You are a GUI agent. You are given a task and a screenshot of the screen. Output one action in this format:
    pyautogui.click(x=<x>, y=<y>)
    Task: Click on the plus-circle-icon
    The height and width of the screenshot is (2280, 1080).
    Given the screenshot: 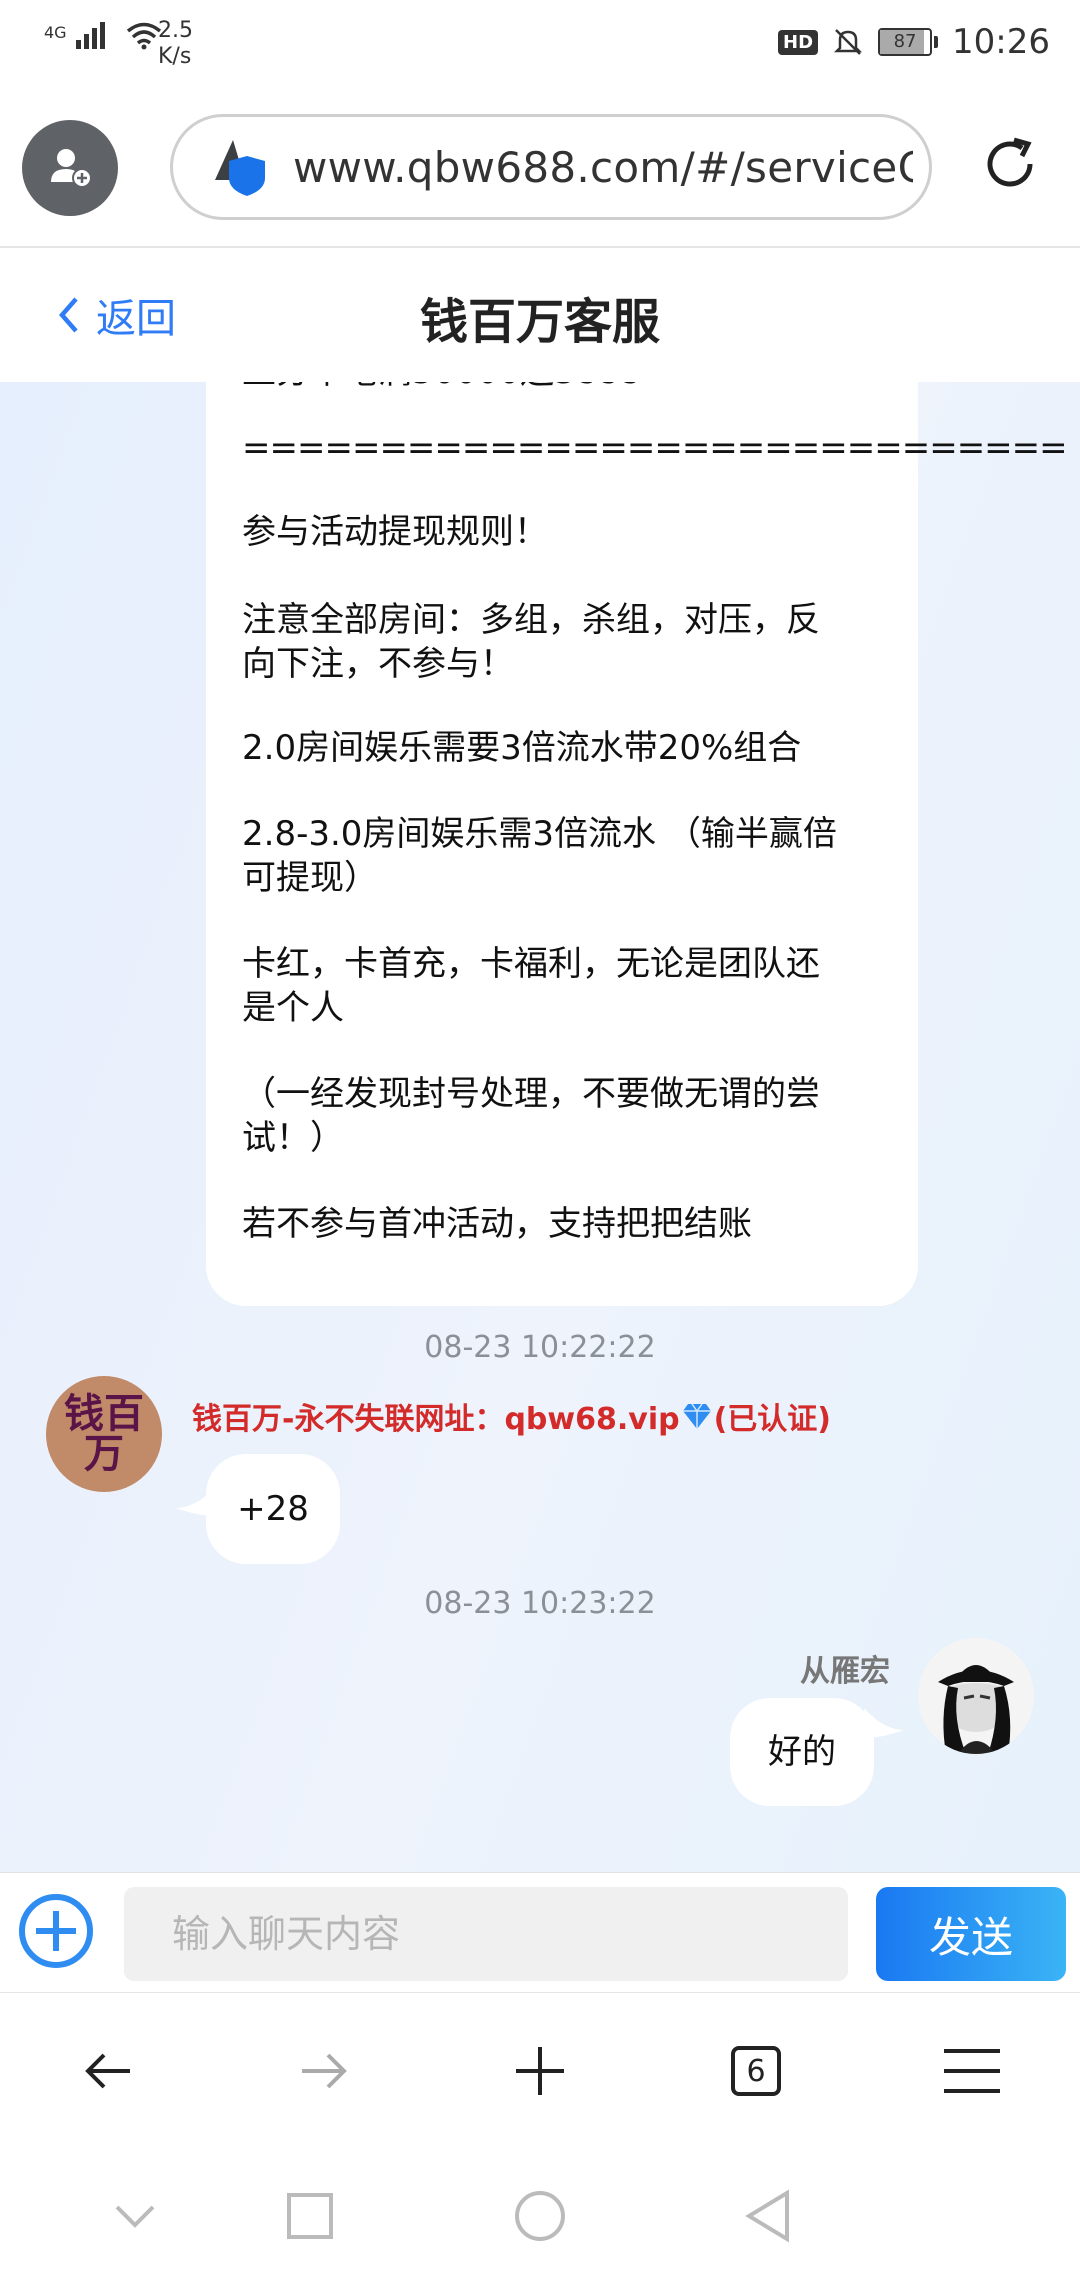 What is the action you would take?
    pyautogui.click(x=56, y=1931)
    